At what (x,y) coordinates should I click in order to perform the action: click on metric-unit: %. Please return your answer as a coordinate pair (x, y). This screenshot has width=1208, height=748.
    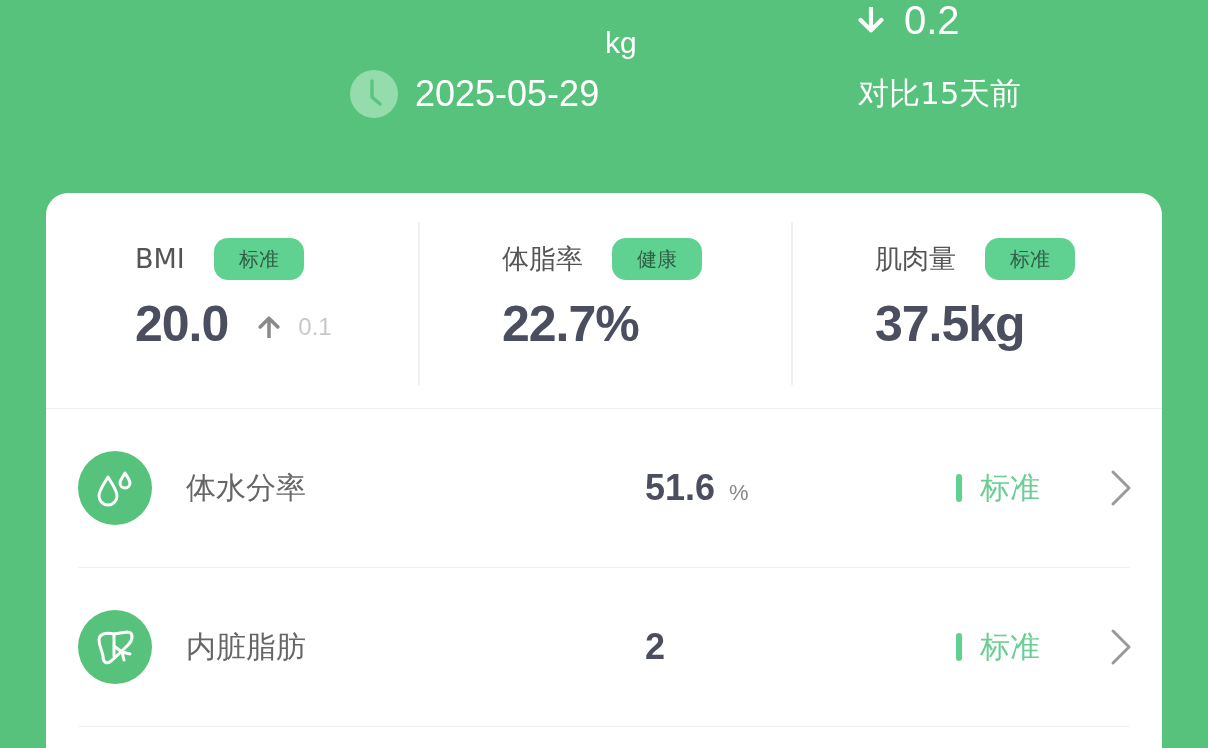
    Looking at the image, I should click on (739, 493).